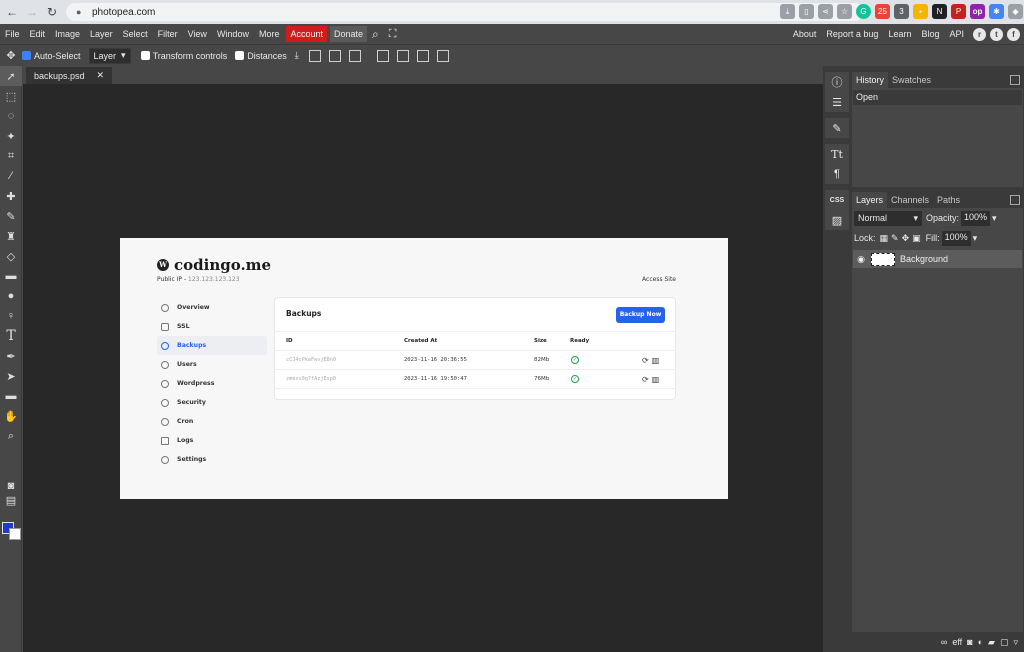  I want to click on blur-tool-icon: ●, so click(11, 296).